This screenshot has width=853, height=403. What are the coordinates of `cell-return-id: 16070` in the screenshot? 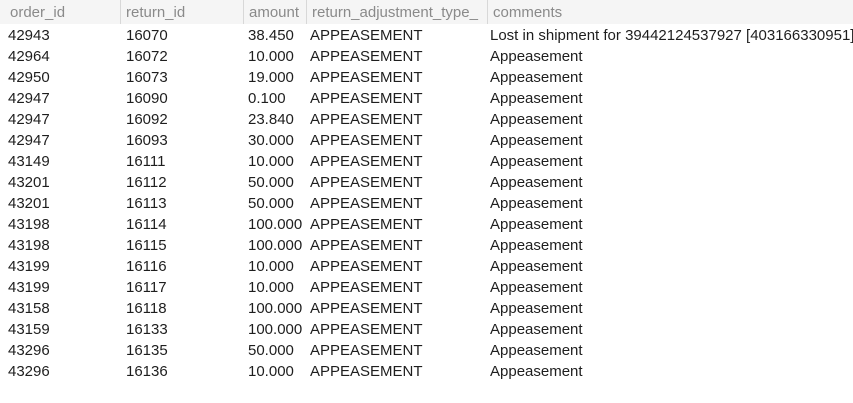 It's located at (147, 35).